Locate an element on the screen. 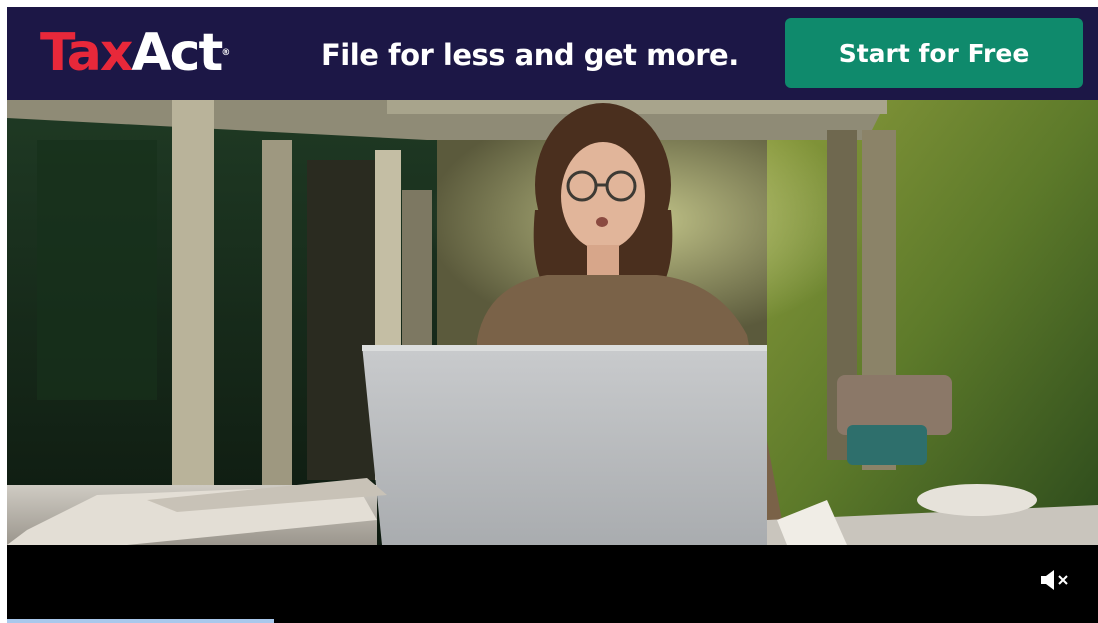 The height and width of the screenshot is (623, 1098). video-progress-fill is located at coordinates (141, 621).